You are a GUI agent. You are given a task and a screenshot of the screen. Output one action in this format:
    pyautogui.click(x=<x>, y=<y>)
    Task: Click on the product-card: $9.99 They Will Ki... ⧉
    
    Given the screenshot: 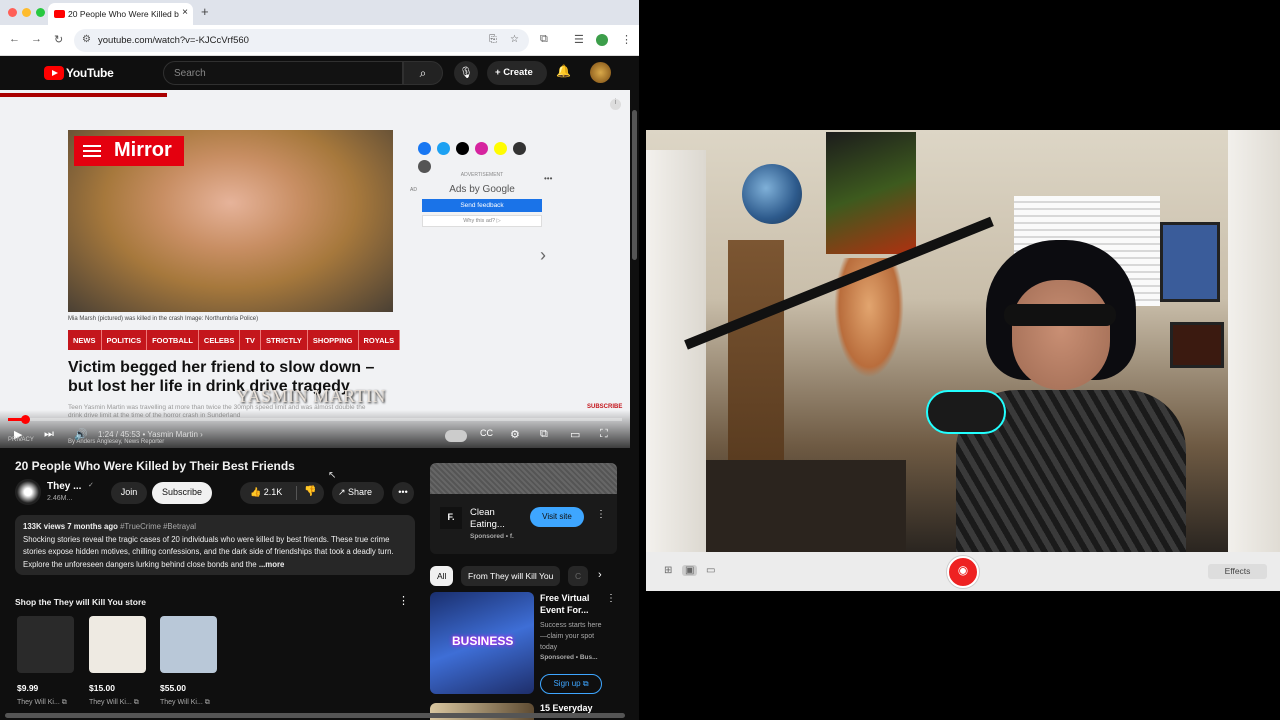 What is the action you would take?
    pyautogui.click(x=45, y=661)
    